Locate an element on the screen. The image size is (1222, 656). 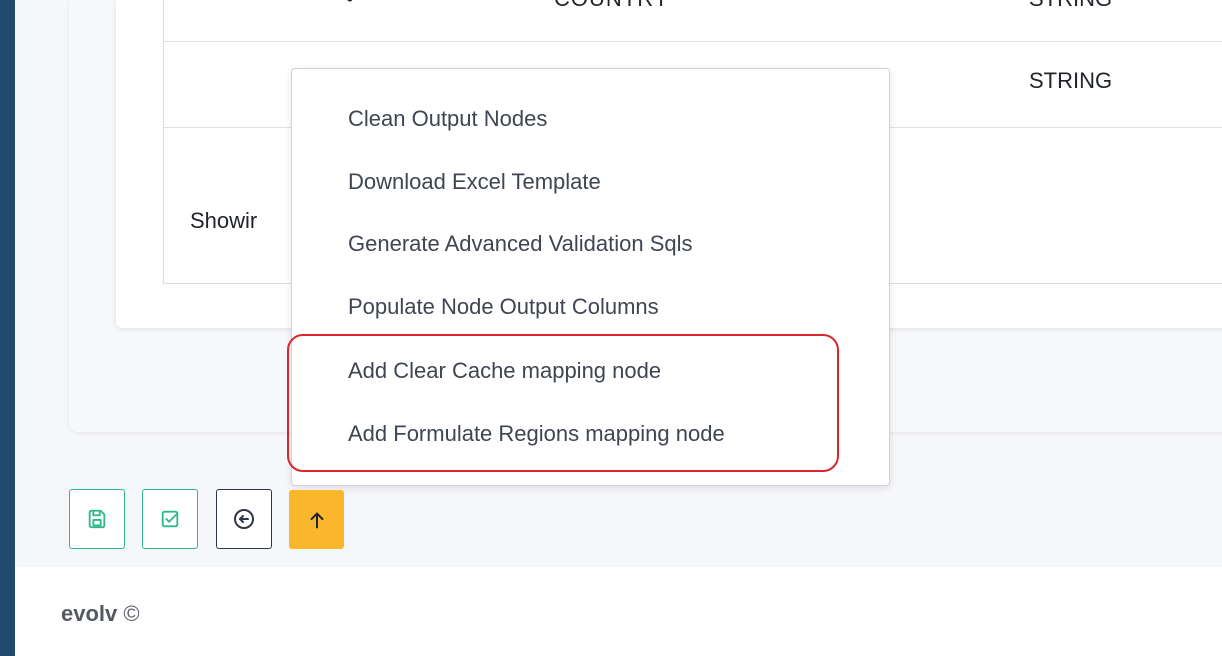
save-button is located at coordinates (97, 519).